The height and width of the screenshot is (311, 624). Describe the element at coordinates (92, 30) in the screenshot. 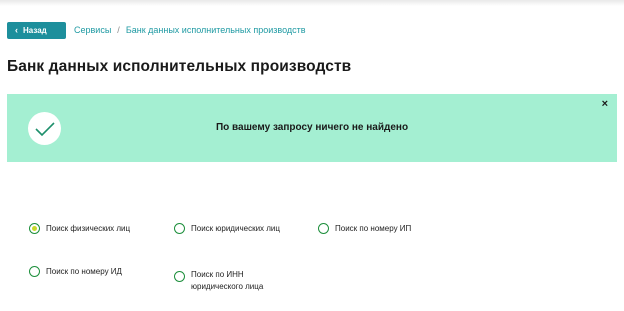

I see `breadcrumb-services: Сервисы` at that location.